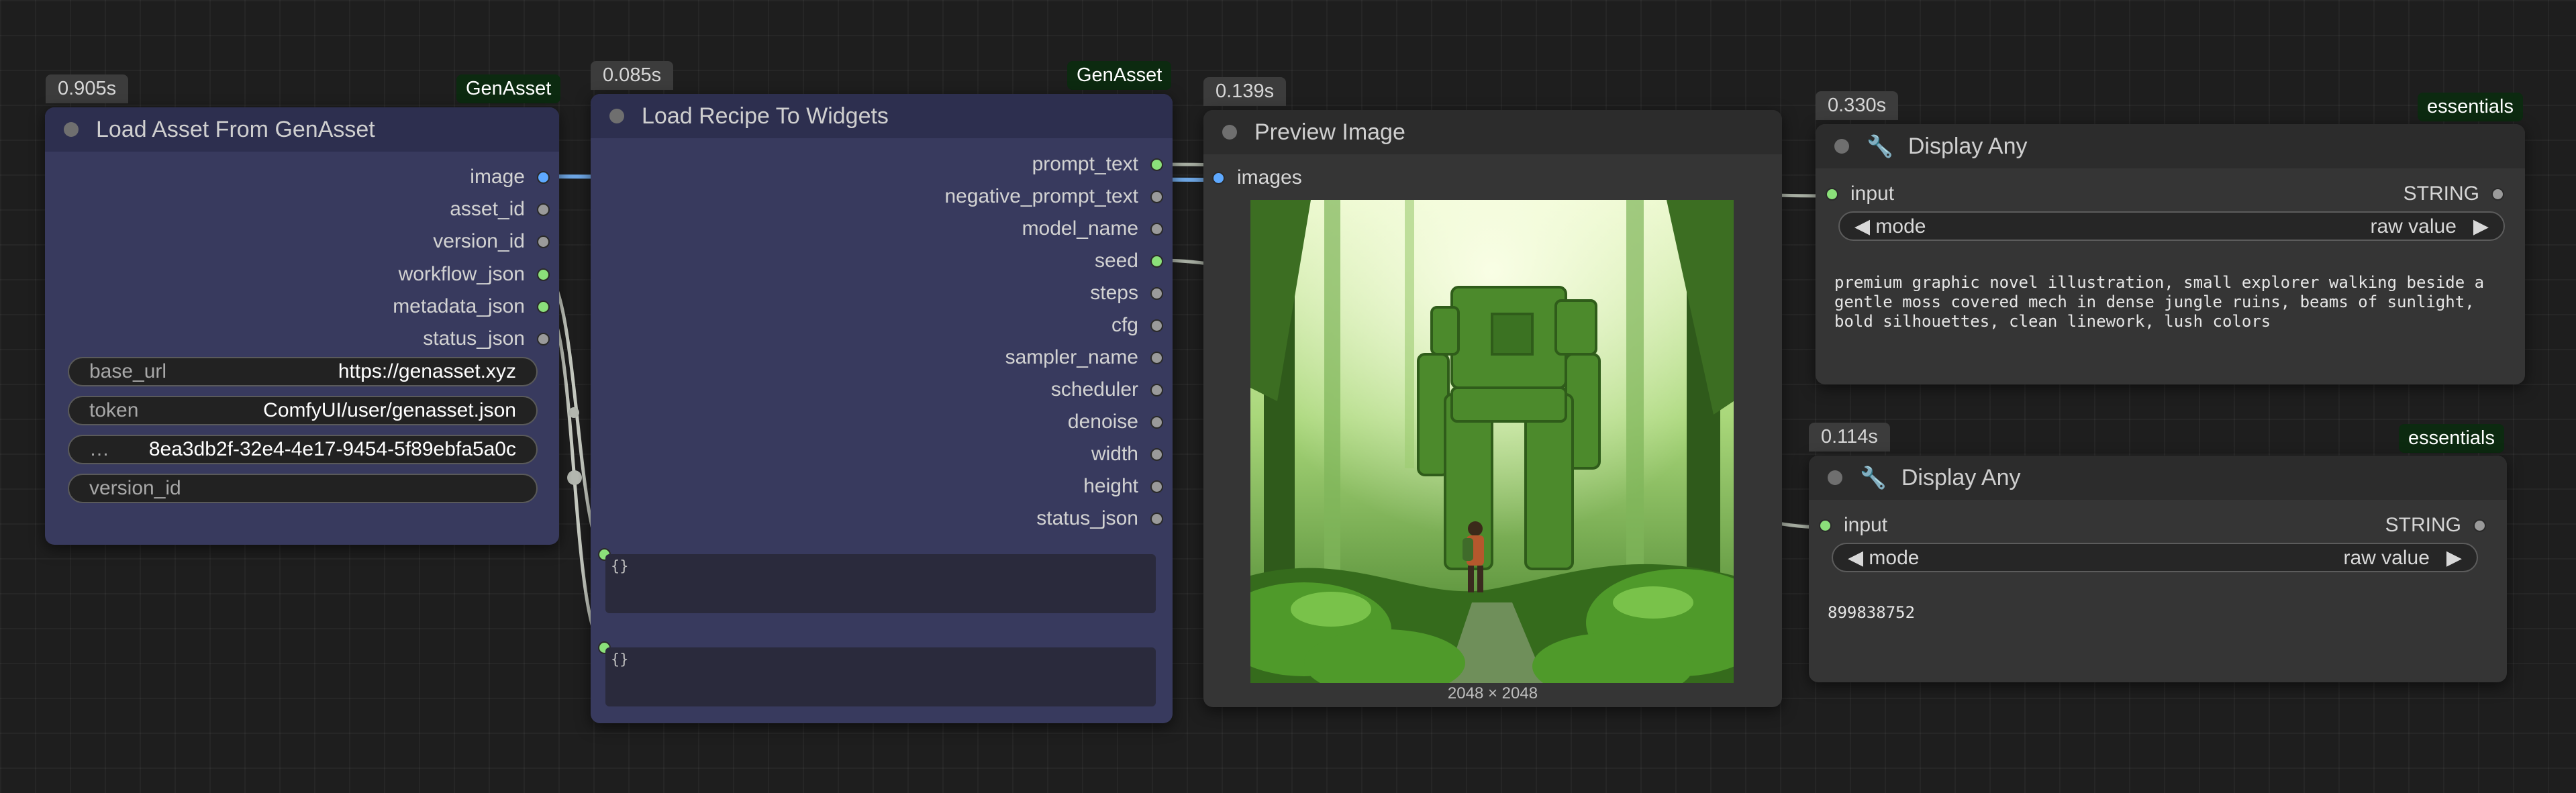  Describe the element at coordinates (476, 306) in the screenshot. I see `output-metadata-json: metadata_json` at that location.